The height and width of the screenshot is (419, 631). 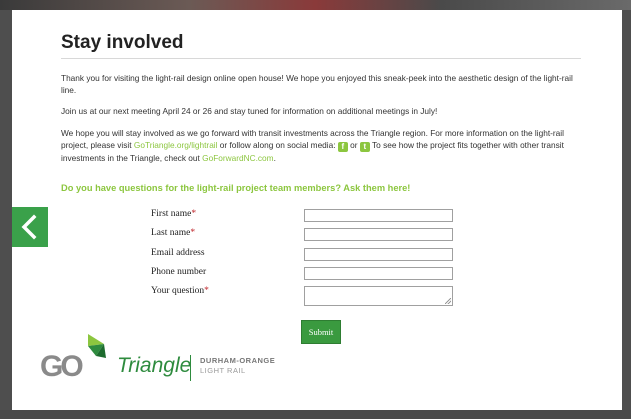 I want to click on question-textarea, so click(x=378, y=296).